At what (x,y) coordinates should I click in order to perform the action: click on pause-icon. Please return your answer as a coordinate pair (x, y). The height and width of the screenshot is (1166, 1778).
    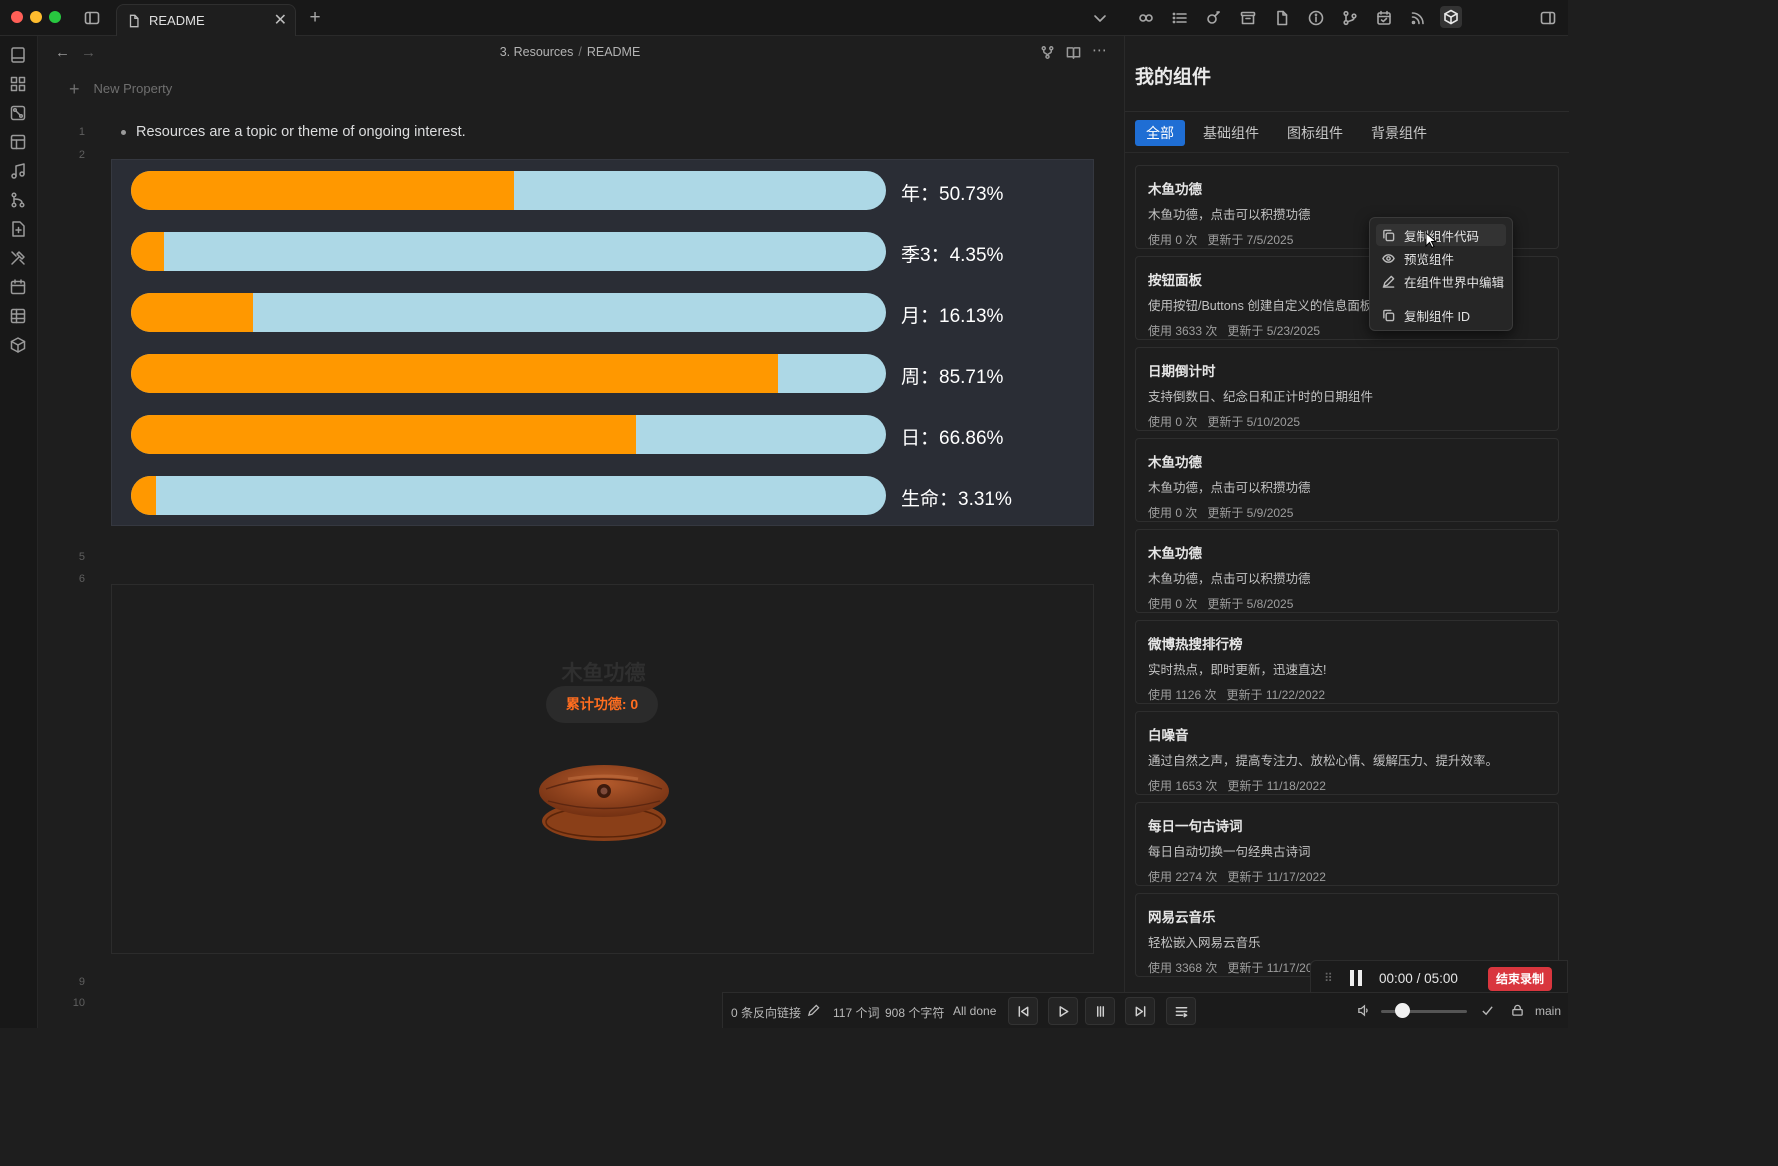
    Looking at the image, I should click on (1356, 978).